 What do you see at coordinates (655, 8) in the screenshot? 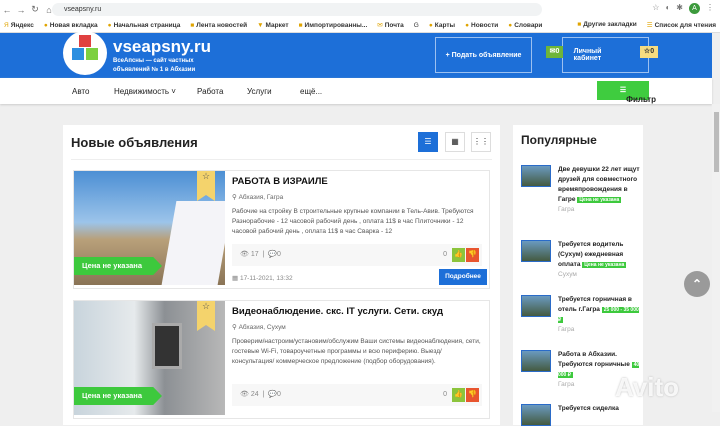
I see `bookmark-star-icon: ☆` at bounding box center [655, 8].